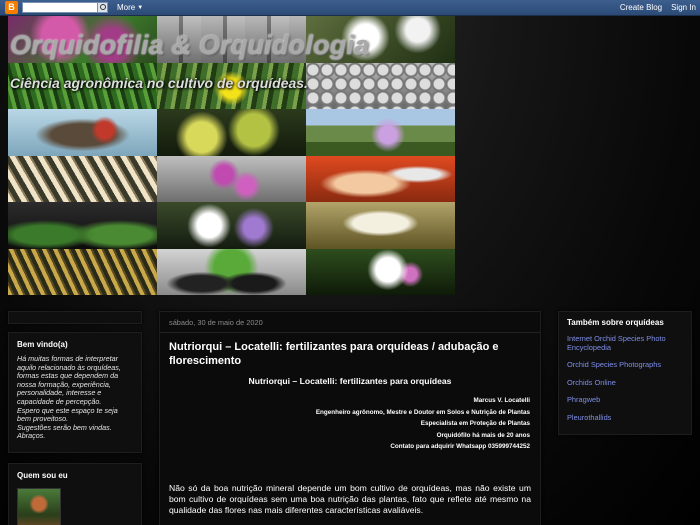 Image resolution: width=700 pixels, height=525 pixels. Describe the element at coordinates (350, 322) in the screenshot. I see `post-date: sábado, 30 de maio de 2020` at that location.